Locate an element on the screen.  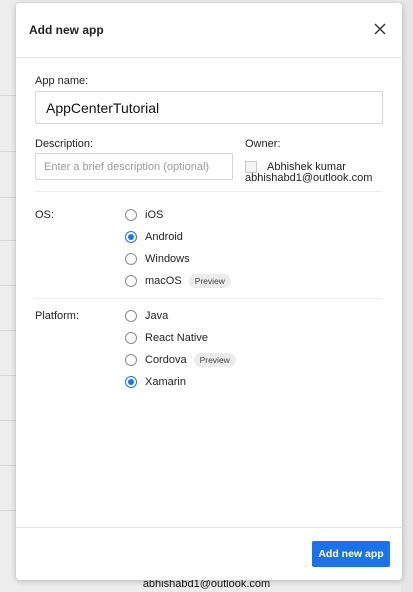
dialog-header: Add new app is located at coordinates (209, 30).